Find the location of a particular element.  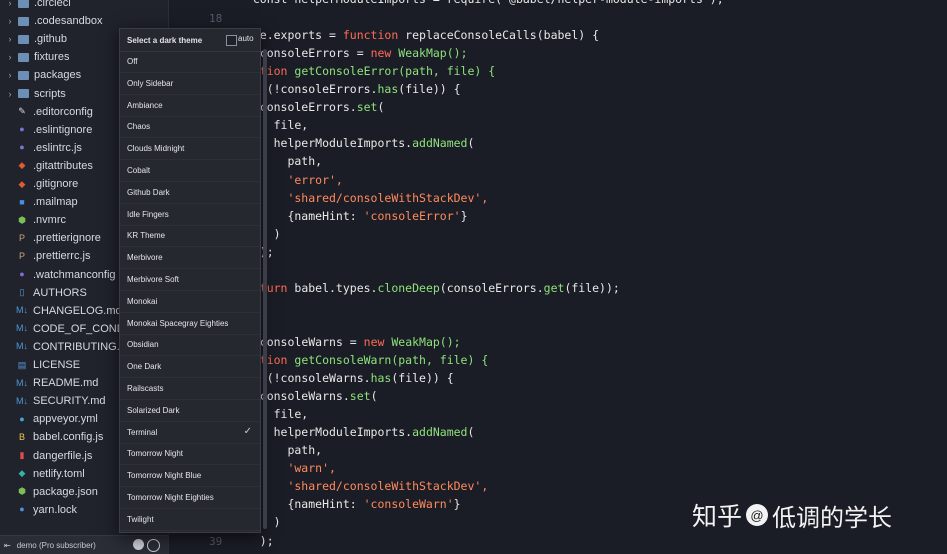

line-number: 18 is located at coordinates (216, 18).